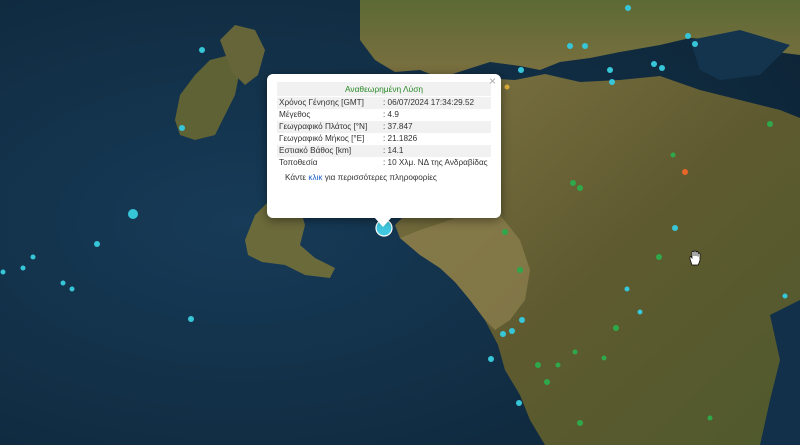 This screenshot has height=445, width=800. I want to click on row-label: Χρόνος Γένησης [GMT], so click(329, 103).